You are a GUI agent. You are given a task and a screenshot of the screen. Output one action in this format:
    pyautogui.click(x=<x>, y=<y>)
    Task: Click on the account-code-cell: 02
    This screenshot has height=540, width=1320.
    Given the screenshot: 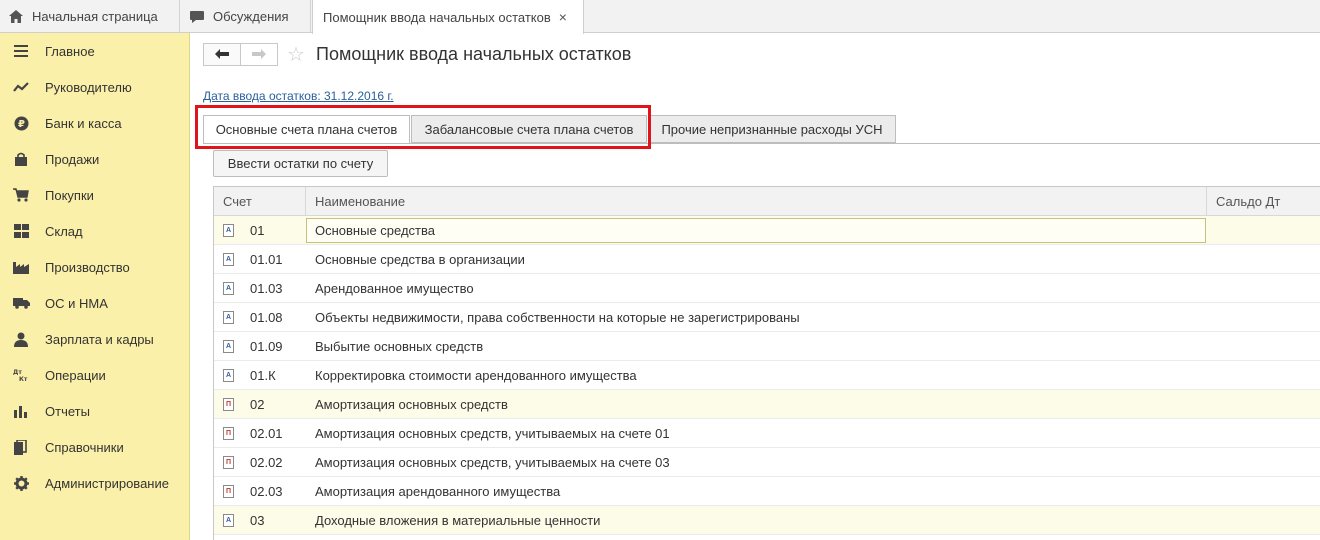 What is the action you would take?
    pyautogui.click(x=257, y=404)
    